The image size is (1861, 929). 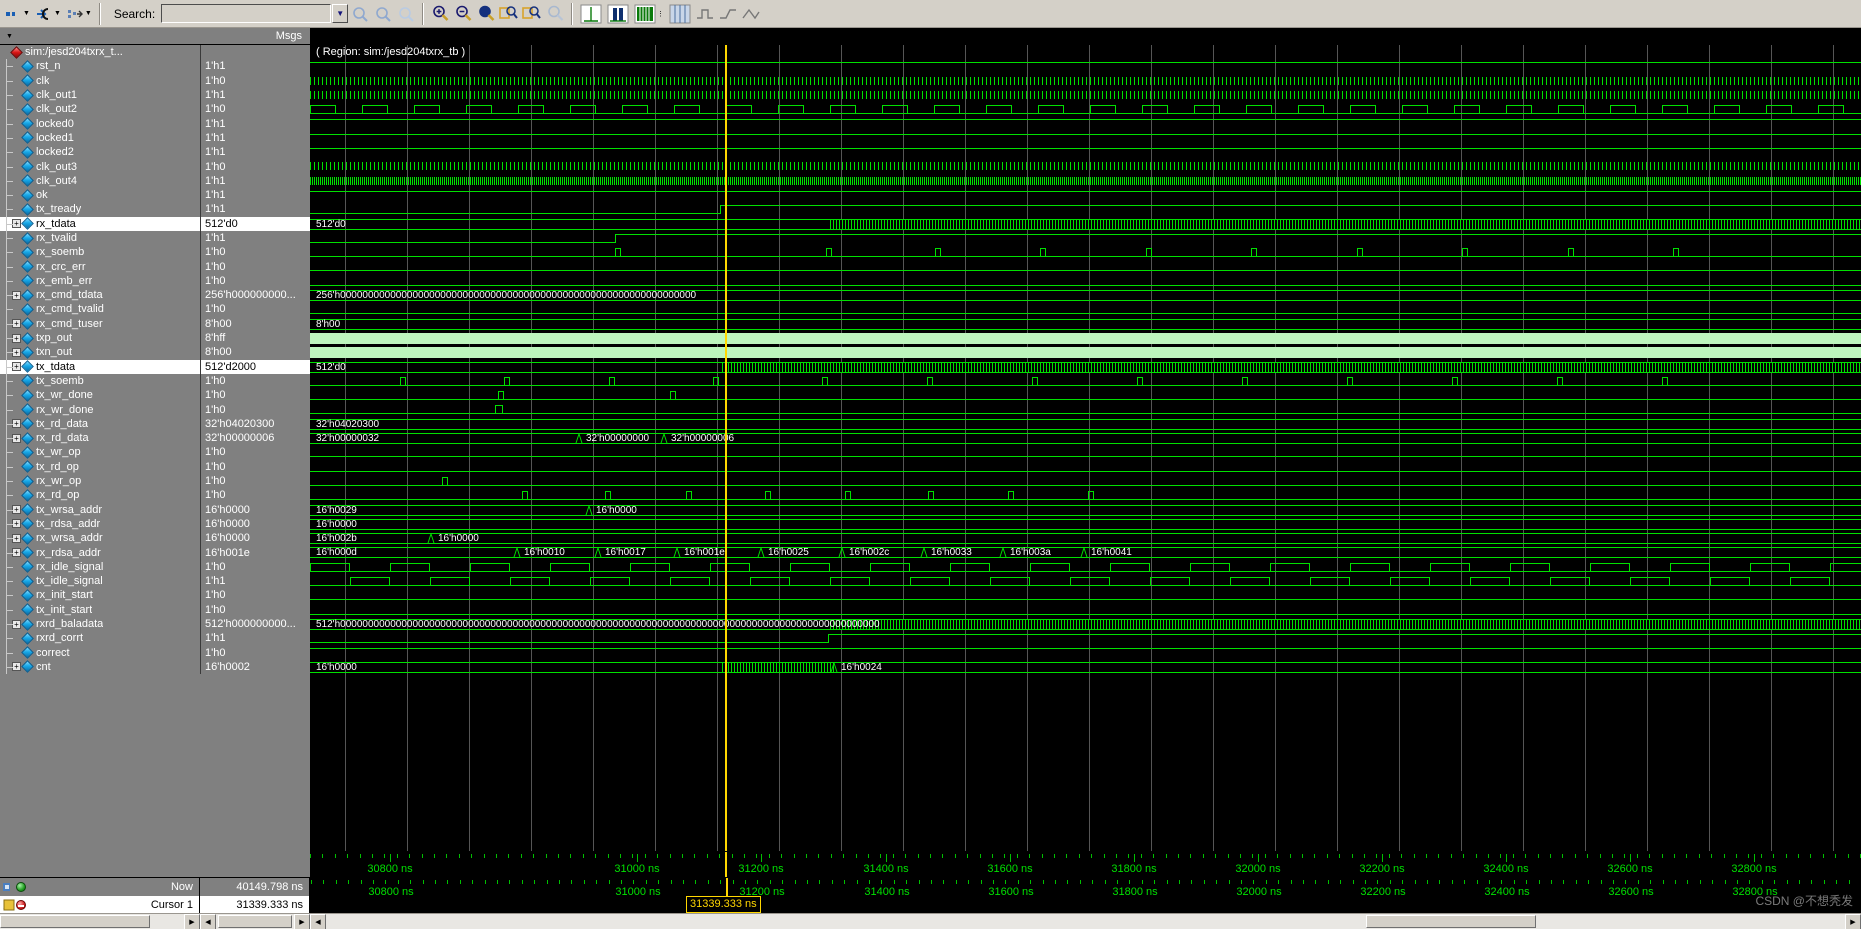 What do you see at coordinates (100, 323) in the screenshot?
I see `signal-row-rx_cmd_tuser: + rx_cmd_tuser` at bounding box center [100, 323].